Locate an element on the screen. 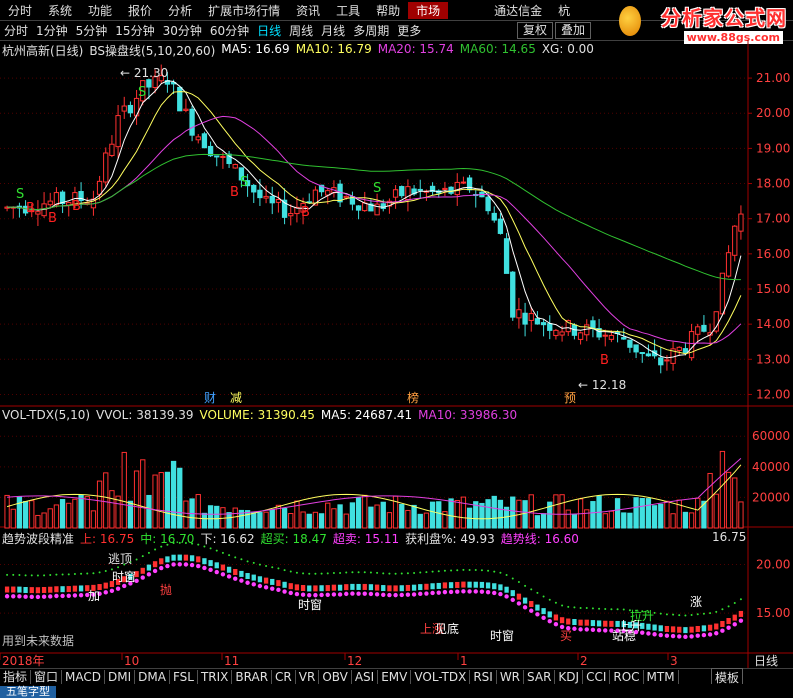  tab-sar: SAR is located at coordinates (540, 677).